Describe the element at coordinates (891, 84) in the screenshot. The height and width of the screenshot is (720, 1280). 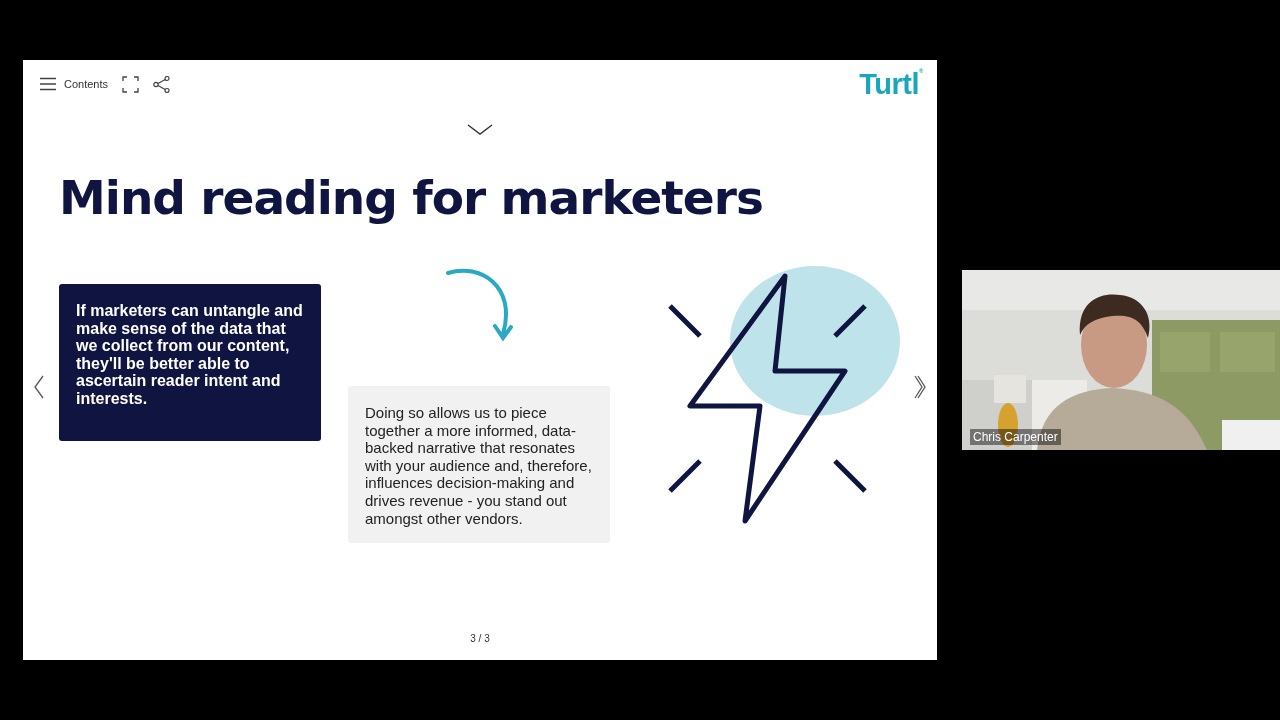
I see `turtl-logo: Turtl$^{®}$` at that location.